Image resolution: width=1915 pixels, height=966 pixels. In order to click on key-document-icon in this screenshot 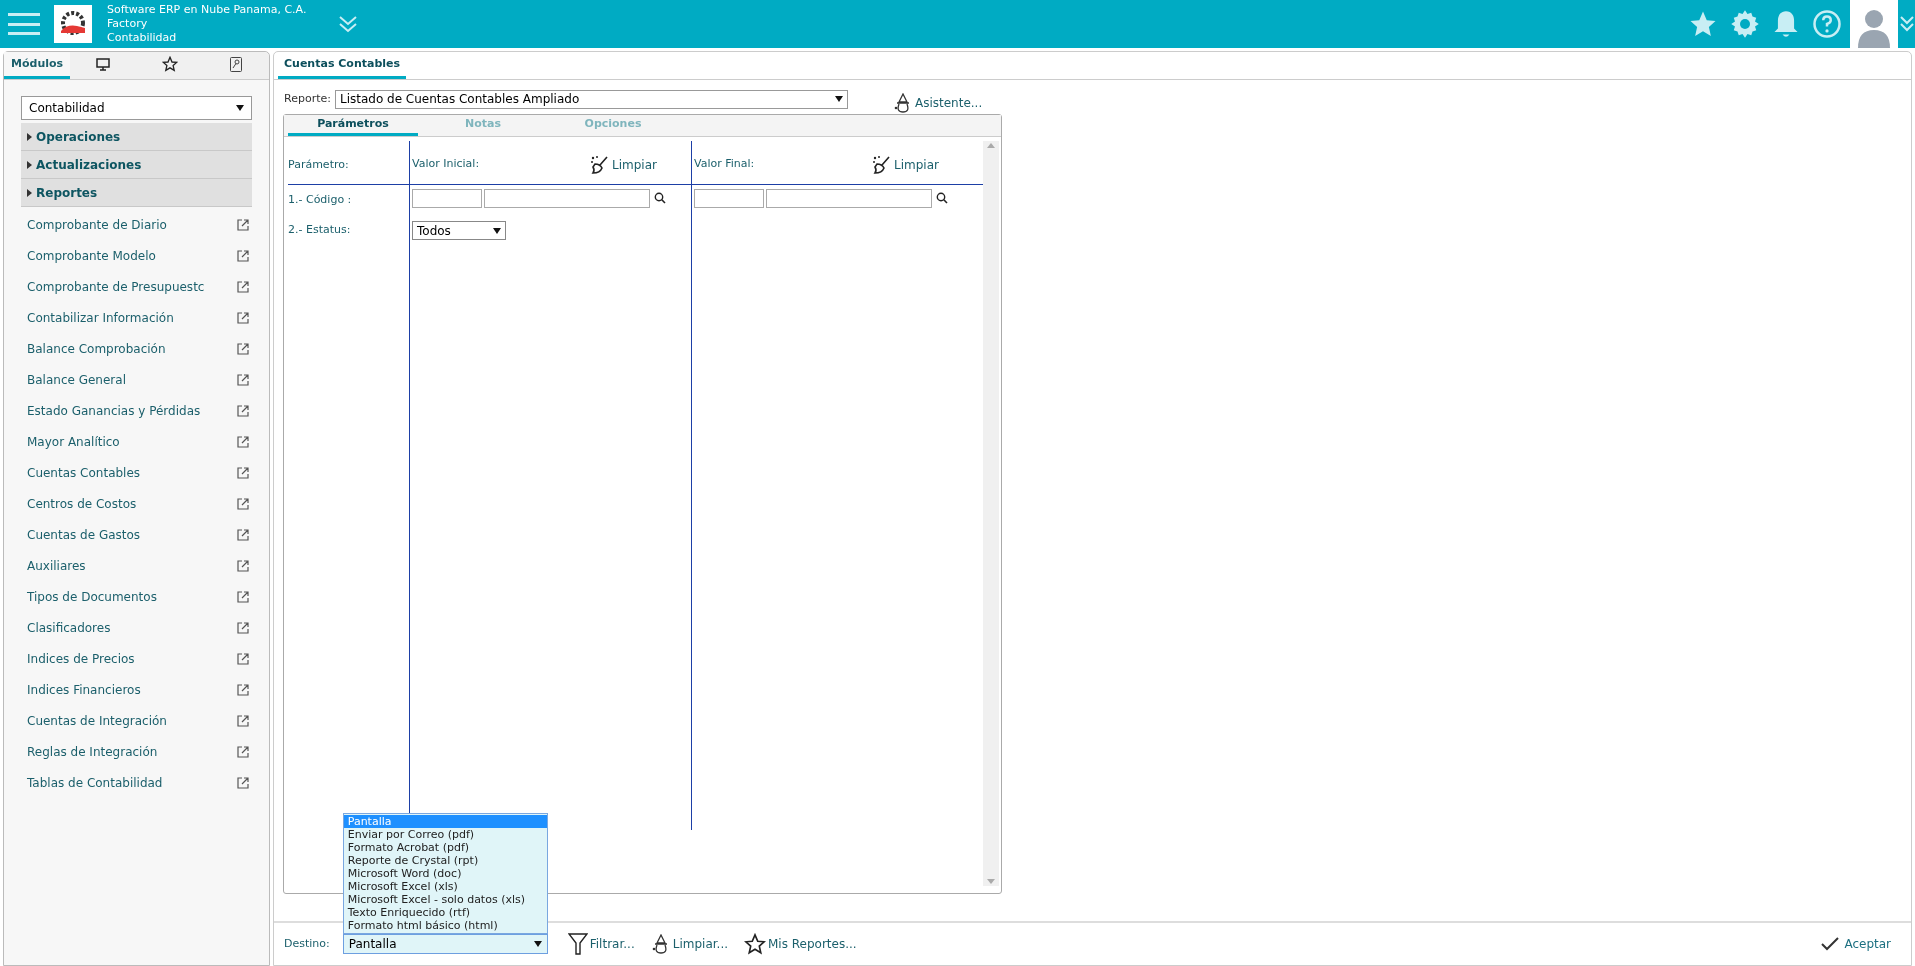, I will do `click(235, 64)`.